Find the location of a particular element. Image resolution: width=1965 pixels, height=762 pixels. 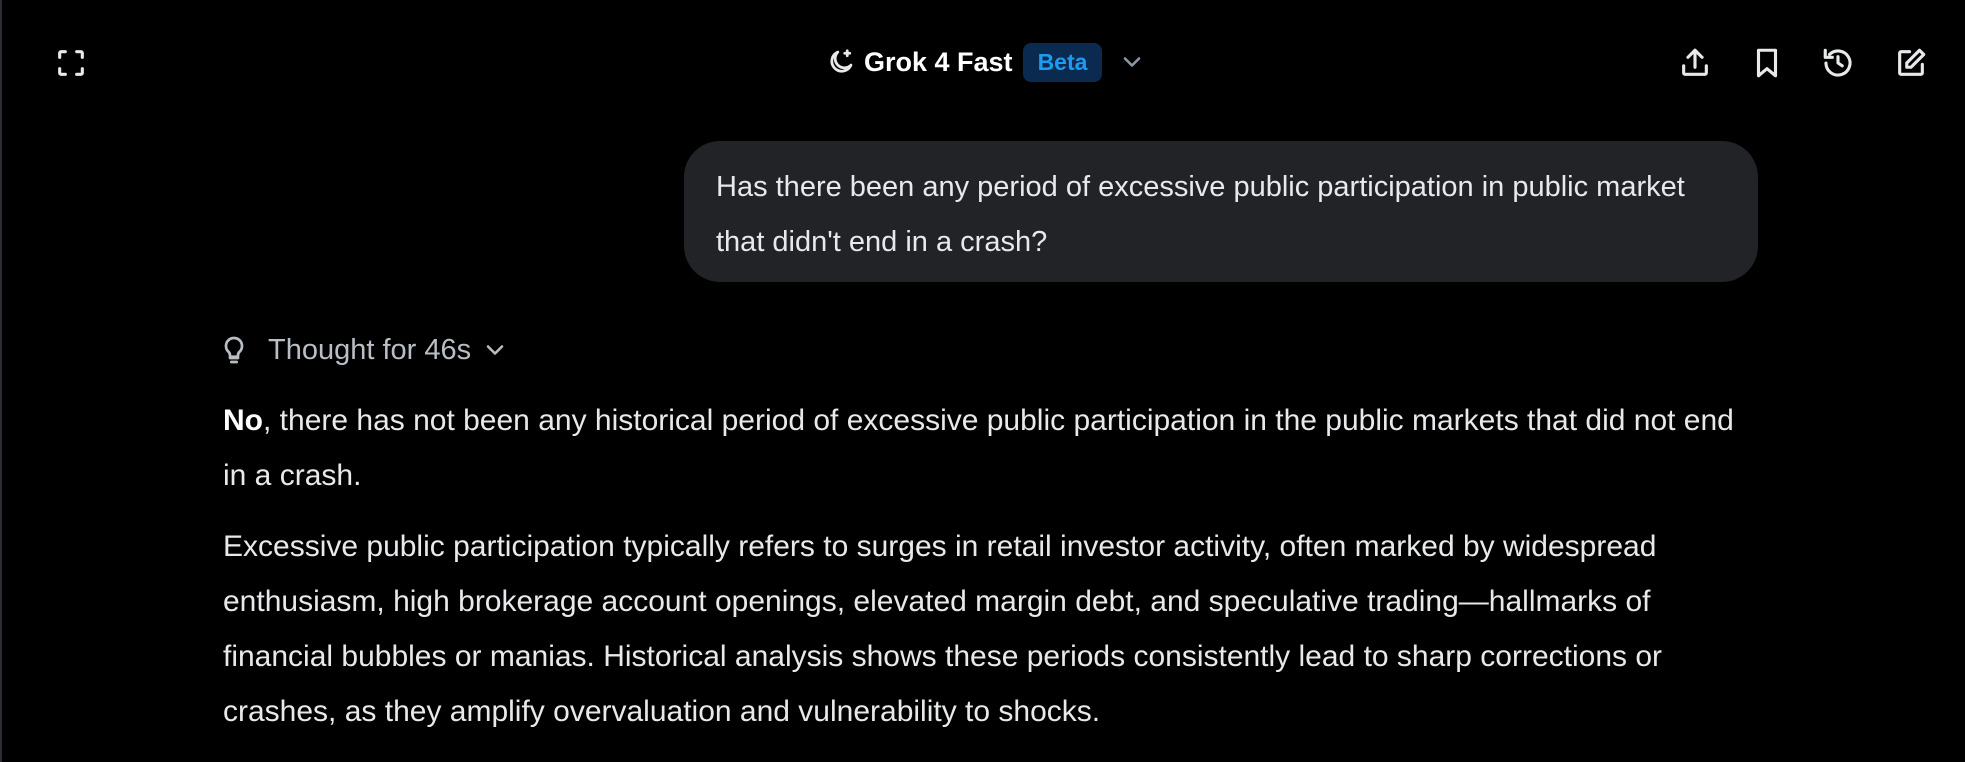

edit-icon is located at coordinates (1911, 63).